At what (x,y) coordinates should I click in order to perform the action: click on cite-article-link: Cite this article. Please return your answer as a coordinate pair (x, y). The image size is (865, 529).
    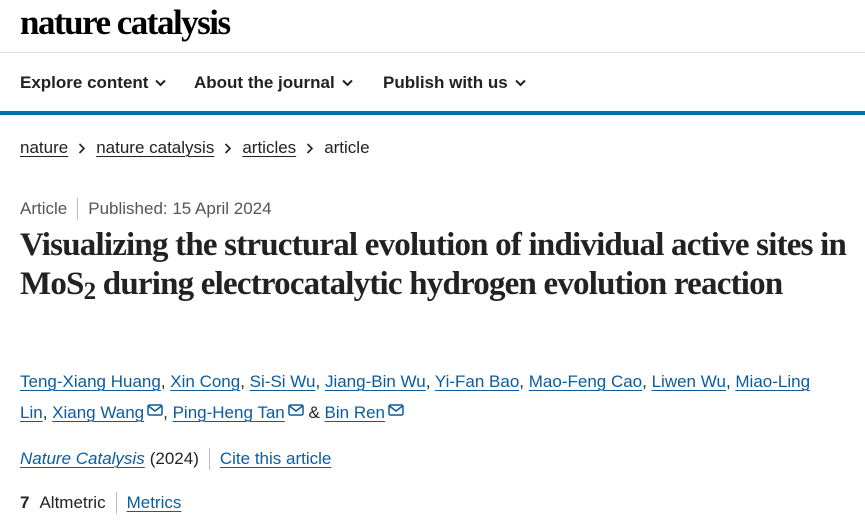
    Looking at the image, I should click on (275, 459).